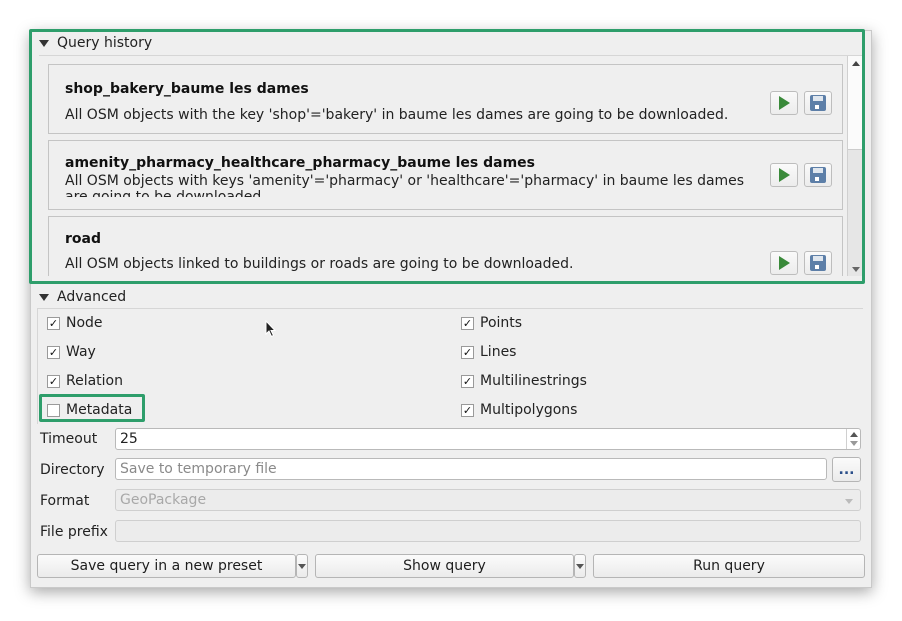 The height and width of the screenshot is (621, 902). I want to click on spin-up-icon, so click(853, 435).